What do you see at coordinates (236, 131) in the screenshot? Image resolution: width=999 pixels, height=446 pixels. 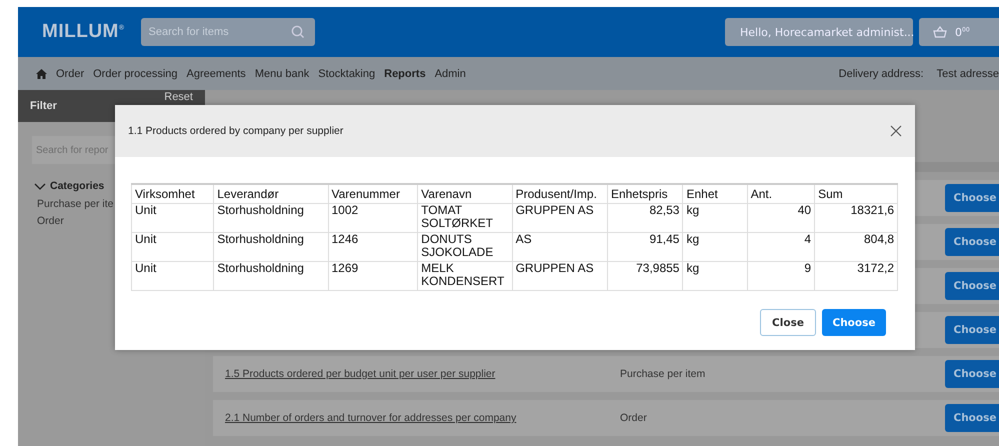 I see `dialog-title: 1.1 Products ordered by company per supplier` at bounding box center [236, 131].